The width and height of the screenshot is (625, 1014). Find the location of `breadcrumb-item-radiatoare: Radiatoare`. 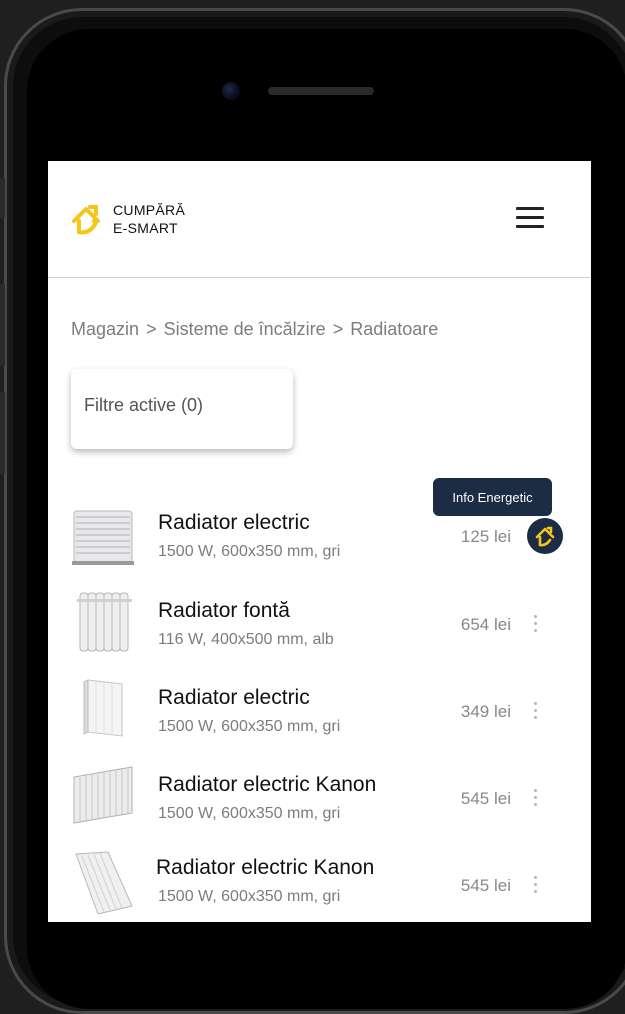

breadcrumb-item-radiatoare: Radiatoare is located at coordinates (394, 329).